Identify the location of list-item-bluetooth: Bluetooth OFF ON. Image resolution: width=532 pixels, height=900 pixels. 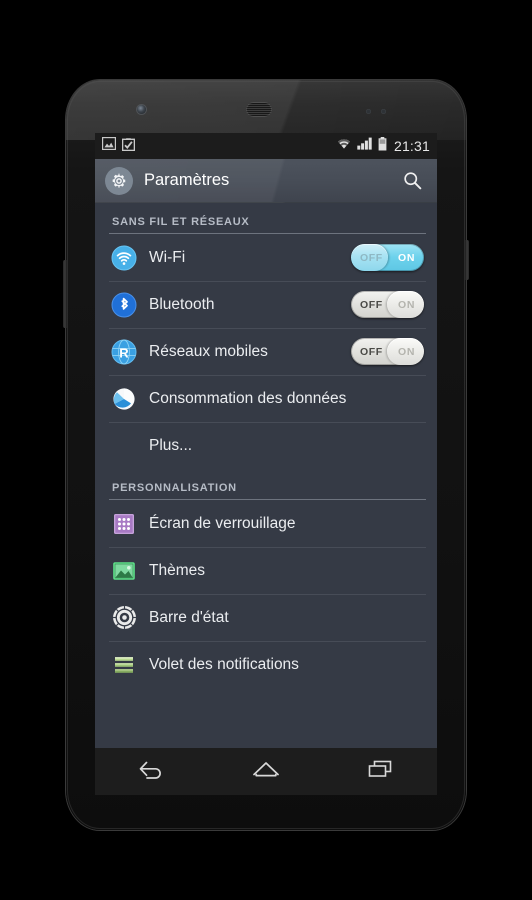
(266, 304).